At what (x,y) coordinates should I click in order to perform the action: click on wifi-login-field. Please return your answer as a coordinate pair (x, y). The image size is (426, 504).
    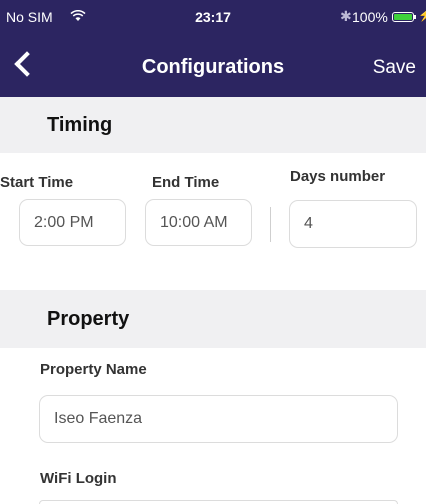
    Looking at the image, I should click on (218, 502).